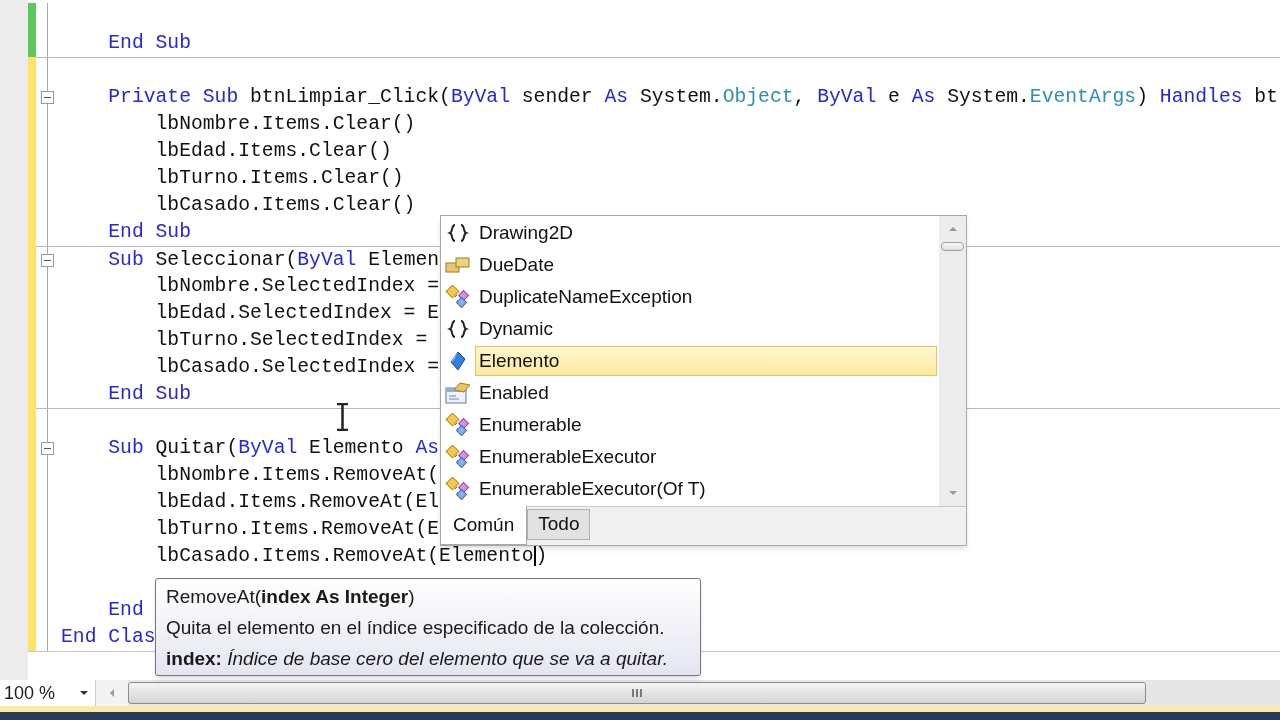 This screenshot has height=720, width=1280. What do you see at coordinates (690, 265) in the screenshot?
I see `completion-item: DueDate` at bounding box center [690, 265].